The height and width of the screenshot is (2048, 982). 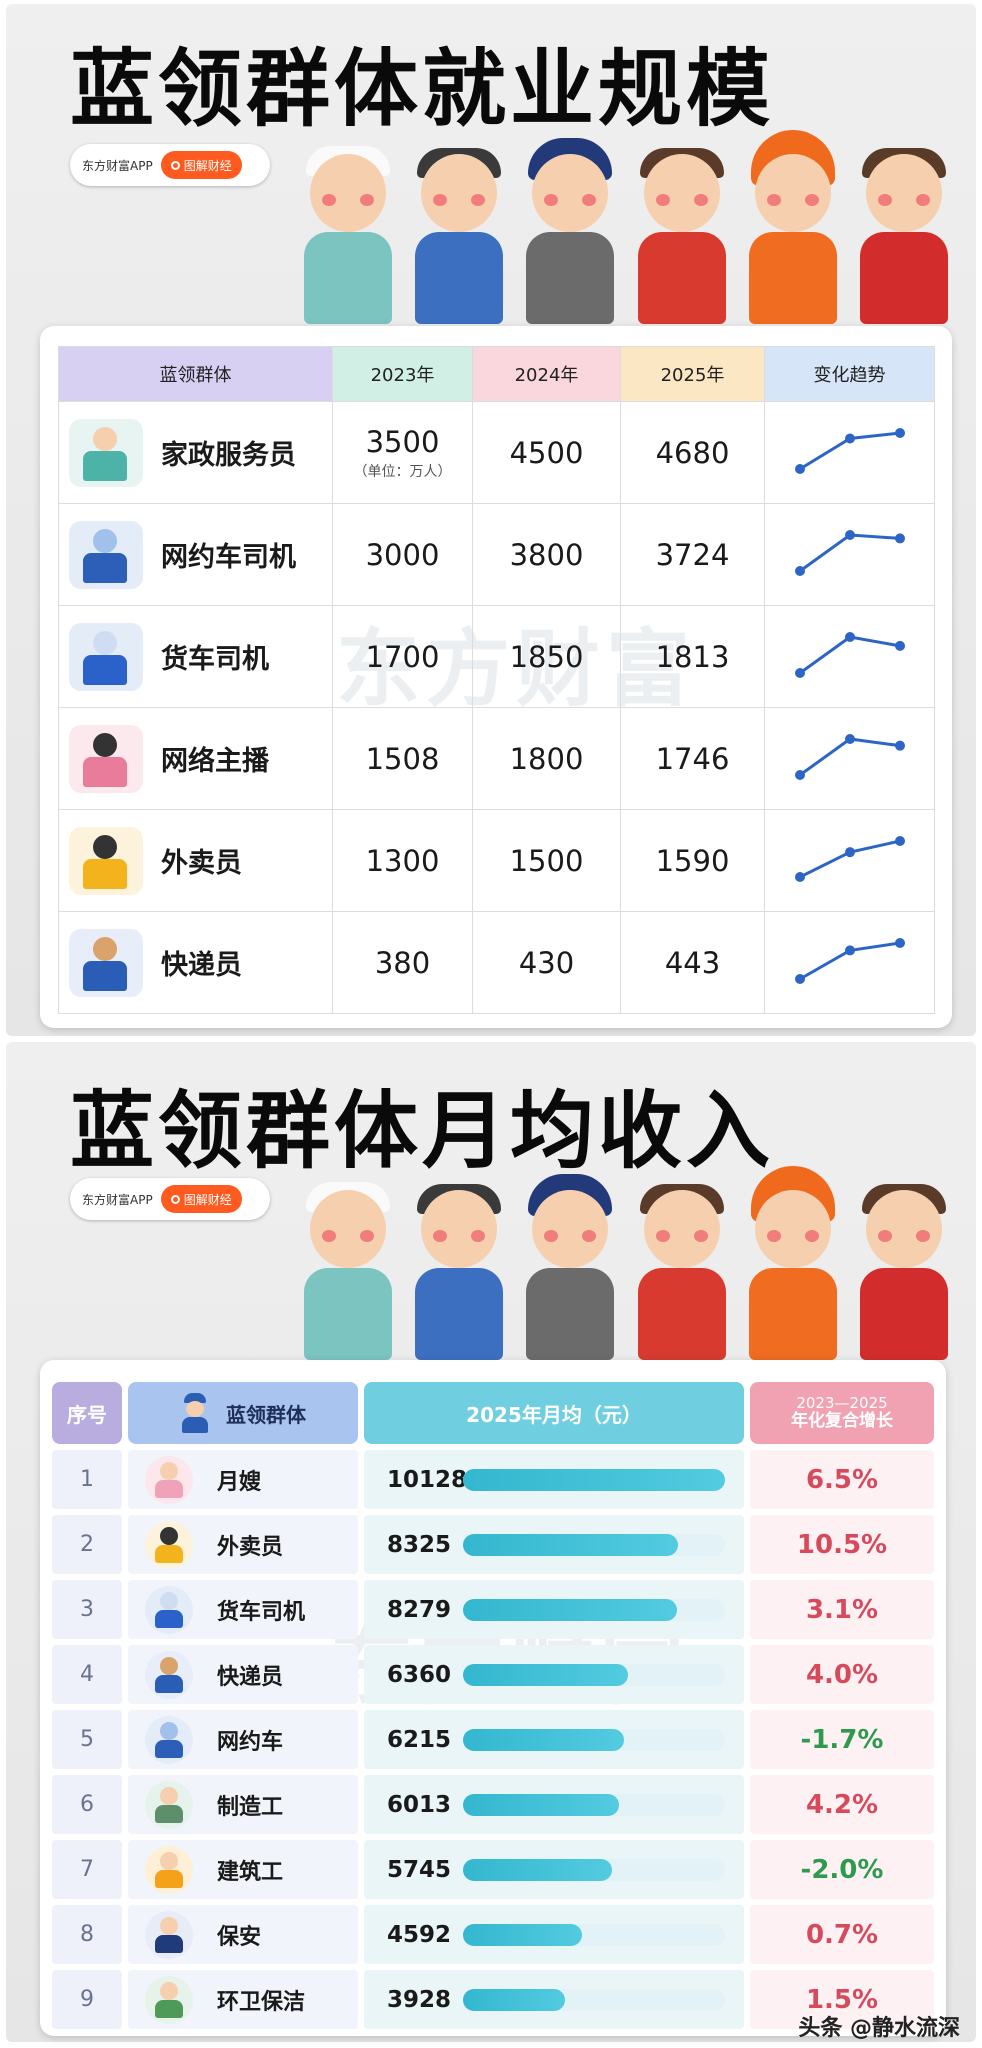 I want to click on employment-value-2023: 380, so click(x=402, y=962).